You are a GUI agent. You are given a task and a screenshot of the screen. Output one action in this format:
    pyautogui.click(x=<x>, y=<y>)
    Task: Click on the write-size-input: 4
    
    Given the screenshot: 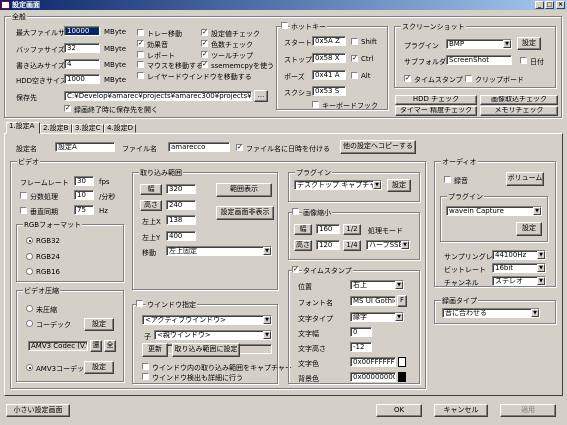 What is the action you would take?
    pyautogui.click(x=82, y=64)
    